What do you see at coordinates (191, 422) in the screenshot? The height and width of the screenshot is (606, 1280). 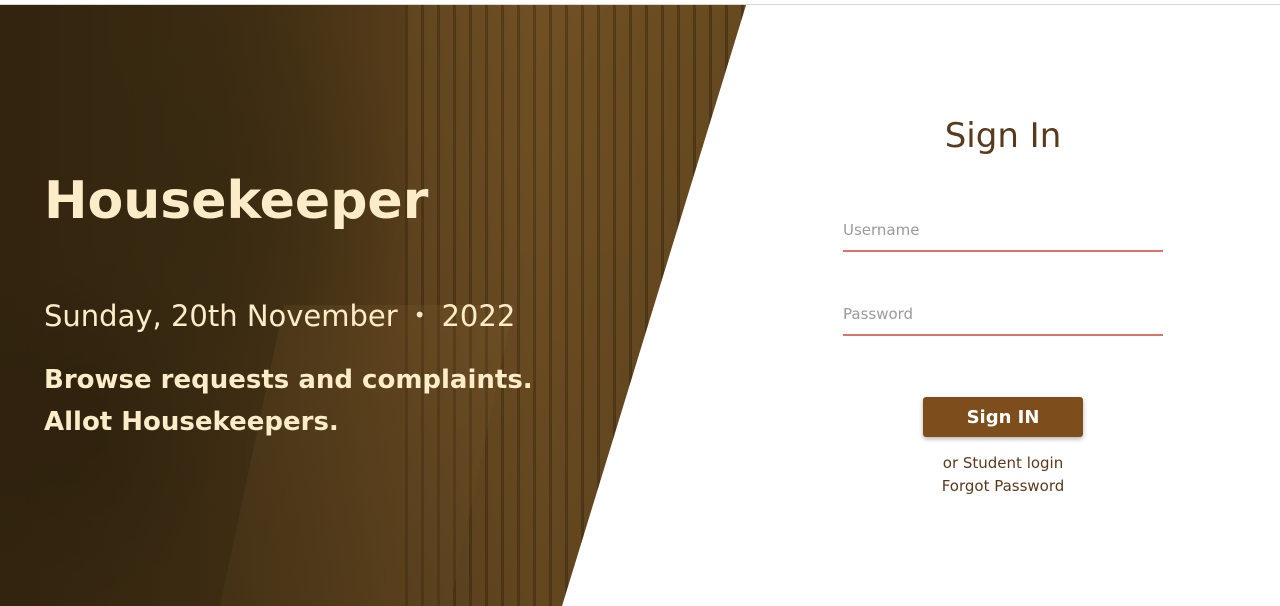 I see `tagline-line-2: Allot Housekeepers.` at bounding box center [191, 422].